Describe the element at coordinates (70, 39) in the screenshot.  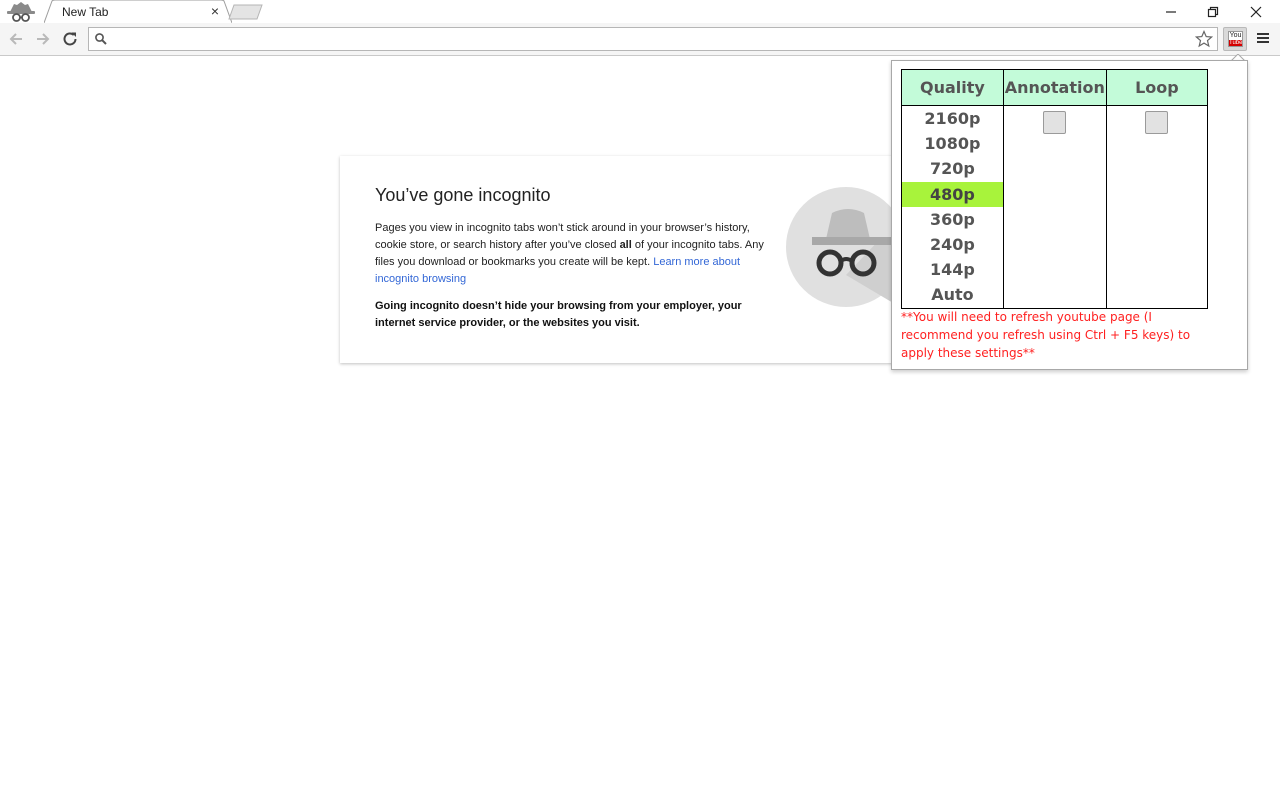
I see `reload-icon` at that location.